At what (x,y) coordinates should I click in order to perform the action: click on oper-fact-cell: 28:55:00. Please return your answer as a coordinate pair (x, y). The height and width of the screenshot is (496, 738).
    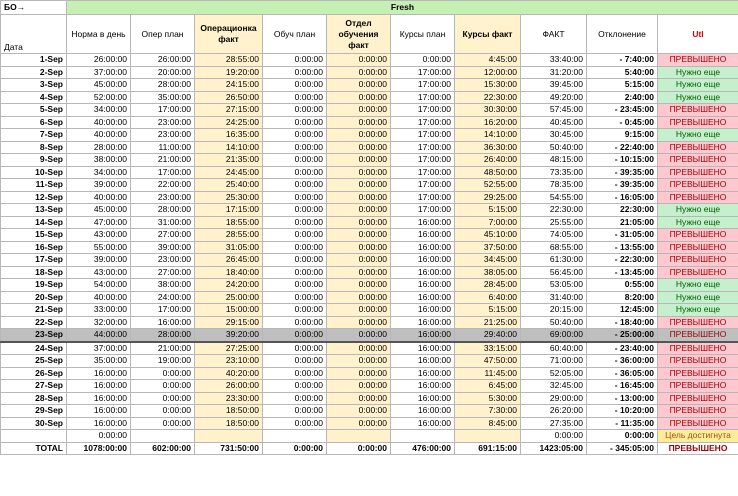
    Looking at the image, I should click on (228, 235).